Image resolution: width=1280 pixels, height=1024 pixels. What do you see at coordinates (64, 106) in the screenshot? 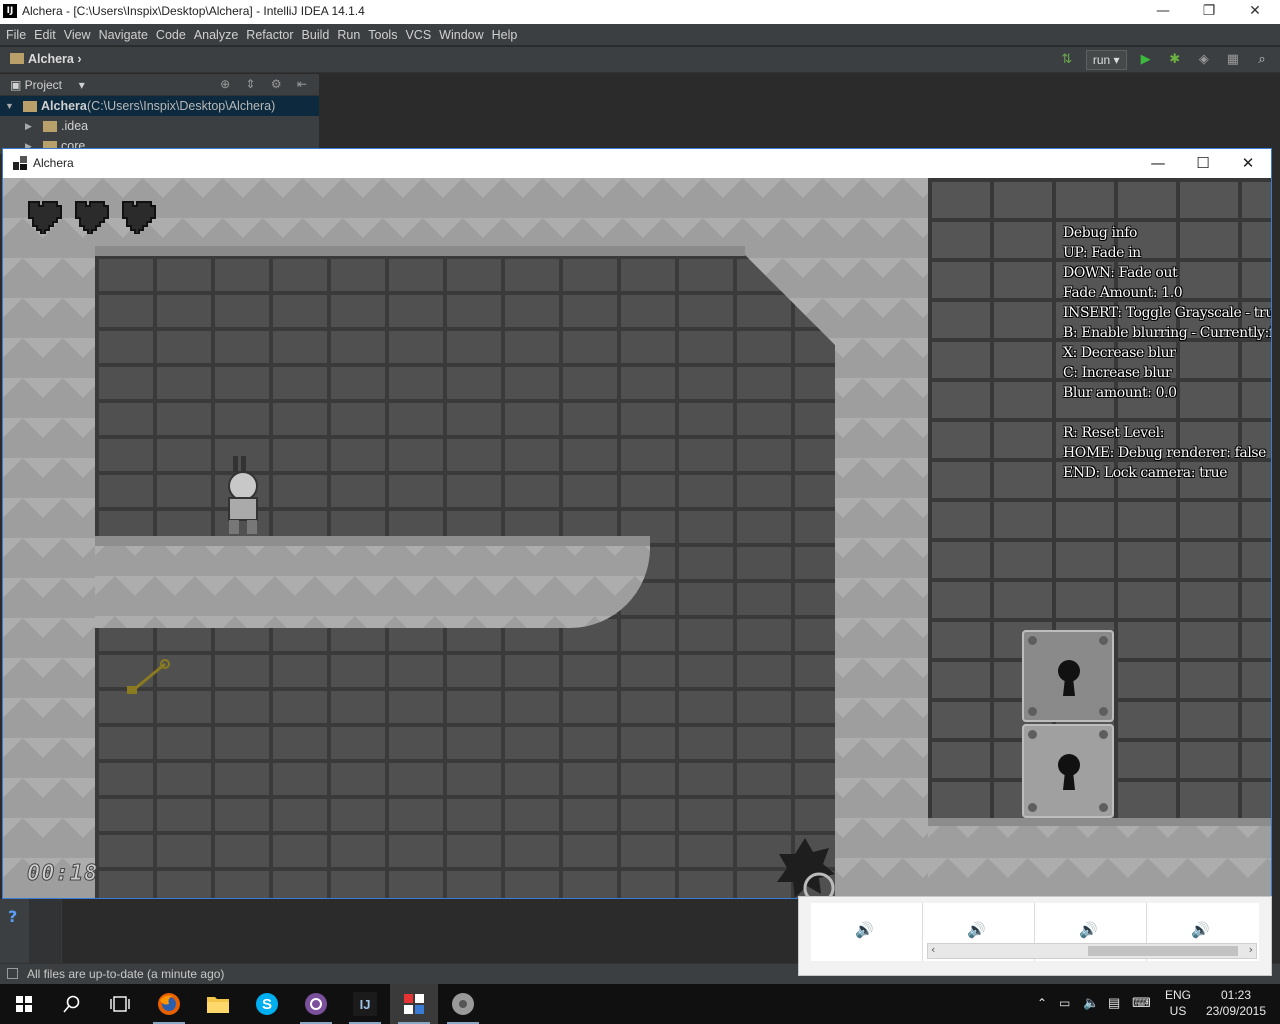
I see `tree-root-name: Alchera` at bounding box center [64, 106].